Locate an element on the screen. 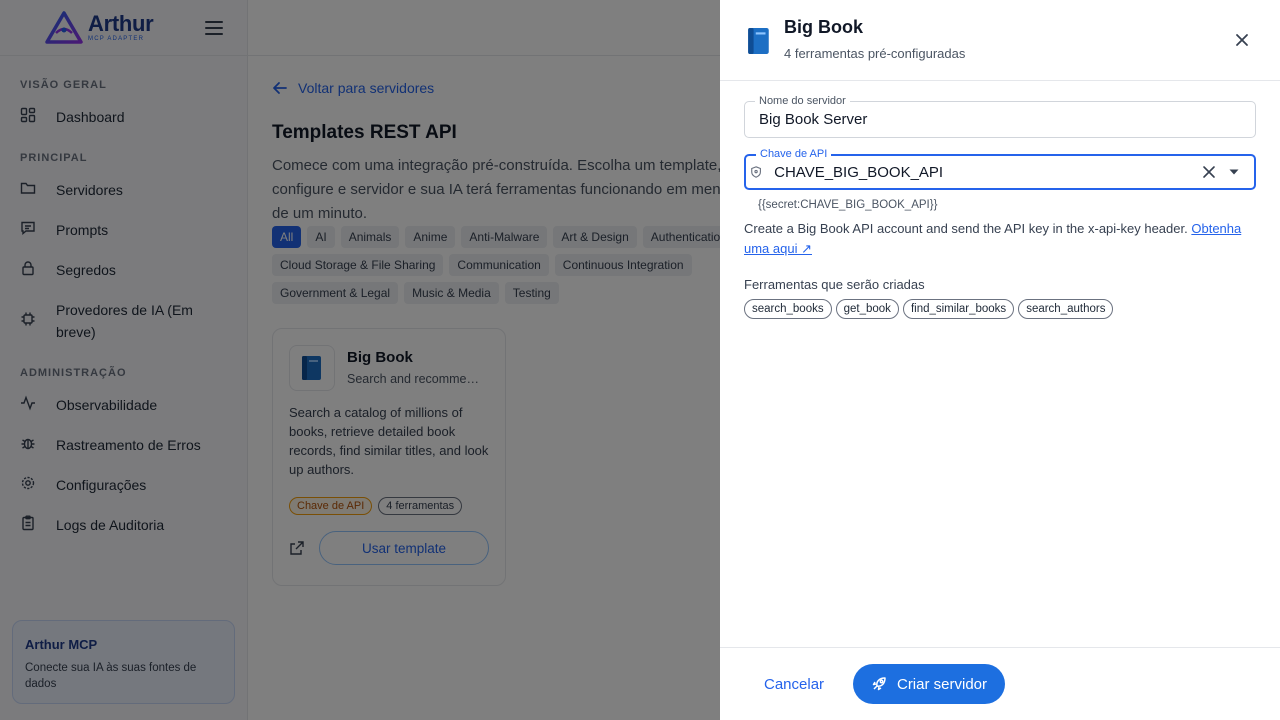  drawer-footer: Cancelar Criar servidor is located at coordinates (1000, 683).